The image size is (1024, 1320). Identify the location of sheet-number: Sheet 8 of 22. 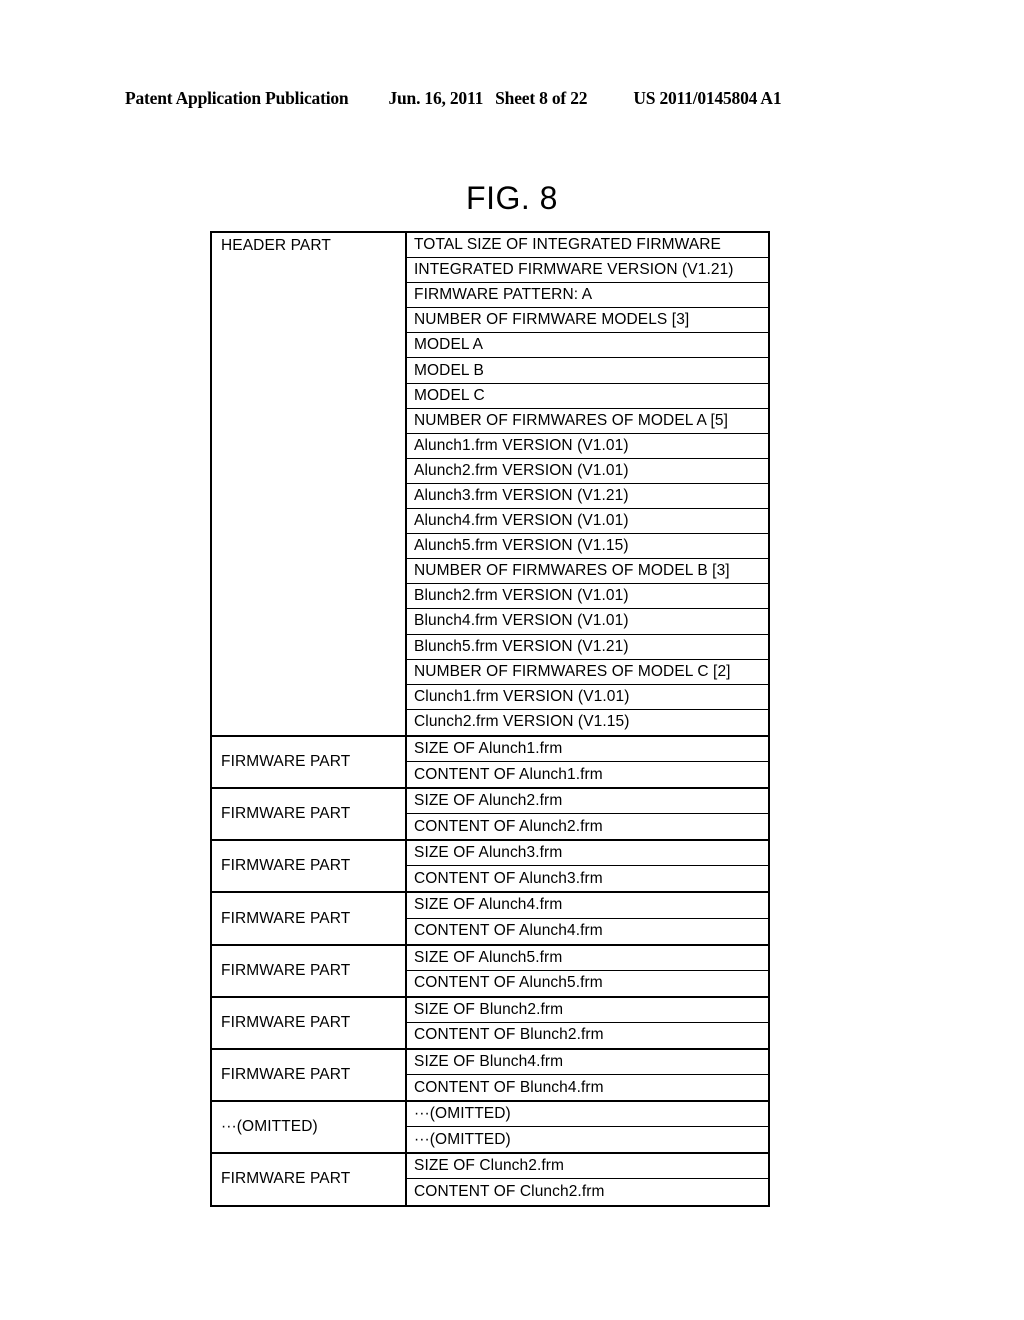
(541, 98).